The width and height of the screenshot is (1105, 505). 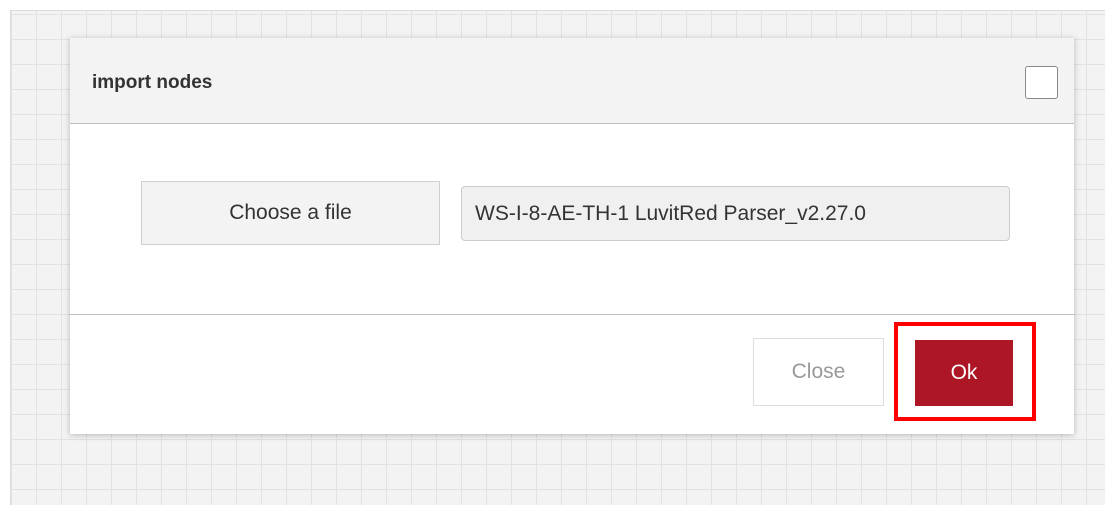 I want to click on header-checkbox, so click(x=1041, y=82).